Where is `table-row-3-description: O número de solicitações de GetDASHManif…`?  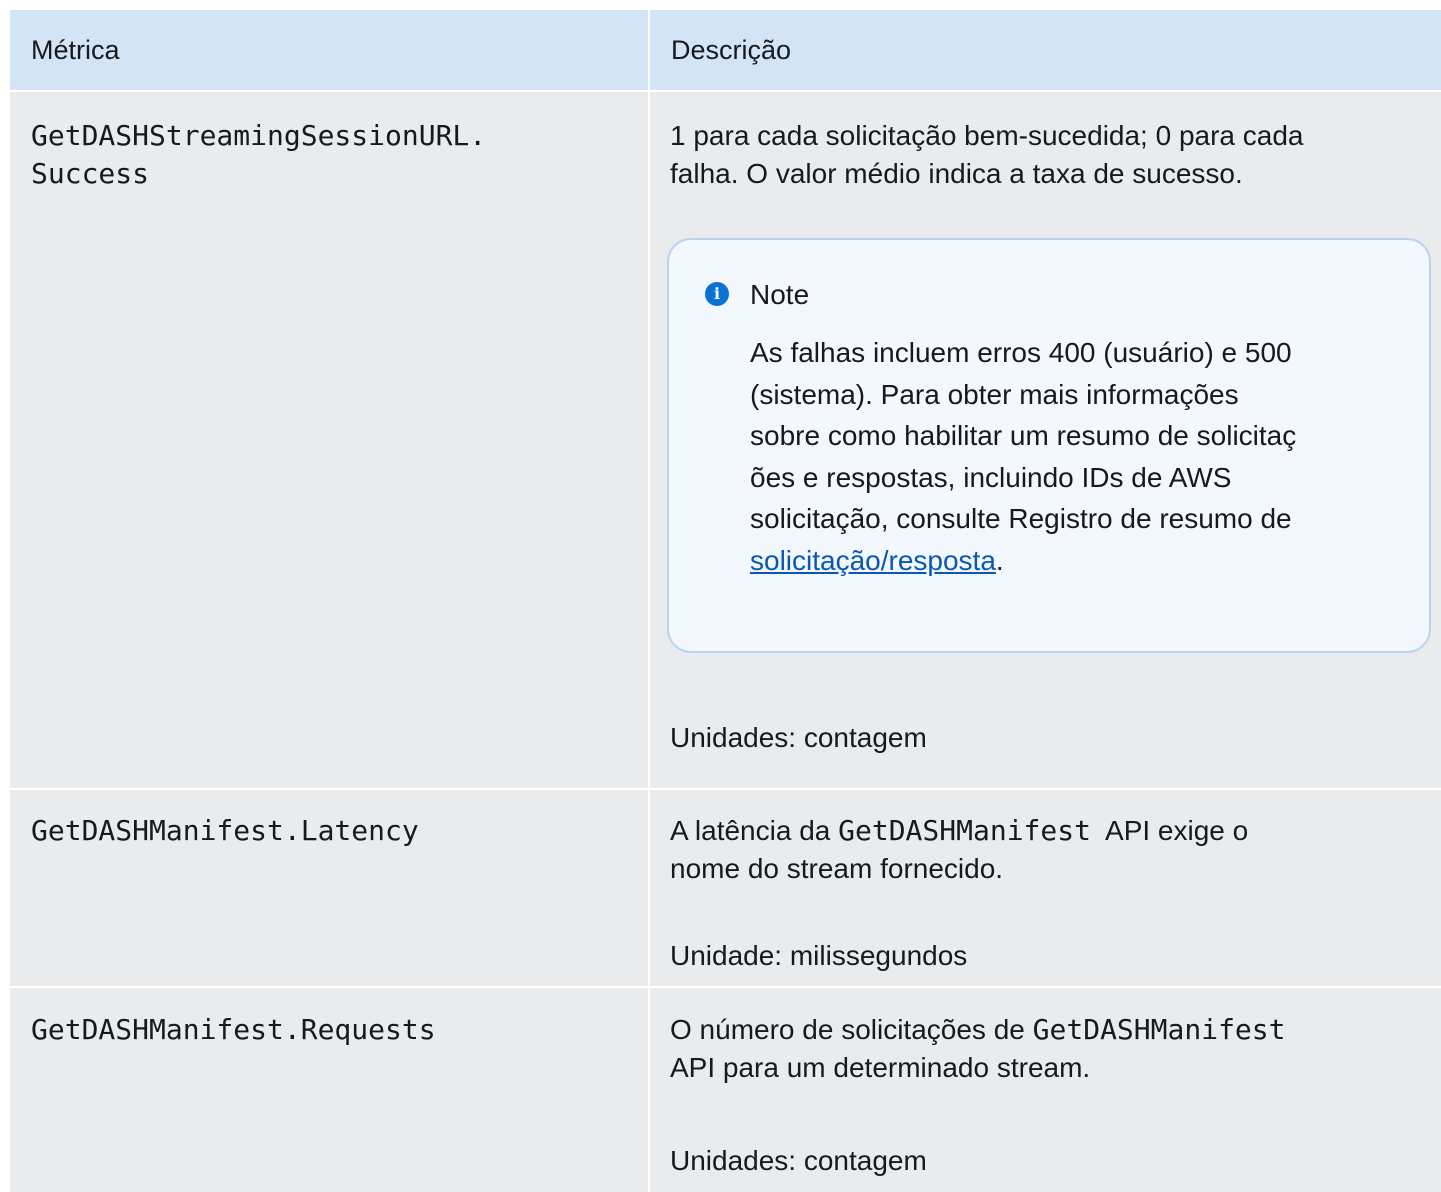 table-row-3-description: O número de solicitações de GetDASHManif… is located at coordinates (1045, 1090).